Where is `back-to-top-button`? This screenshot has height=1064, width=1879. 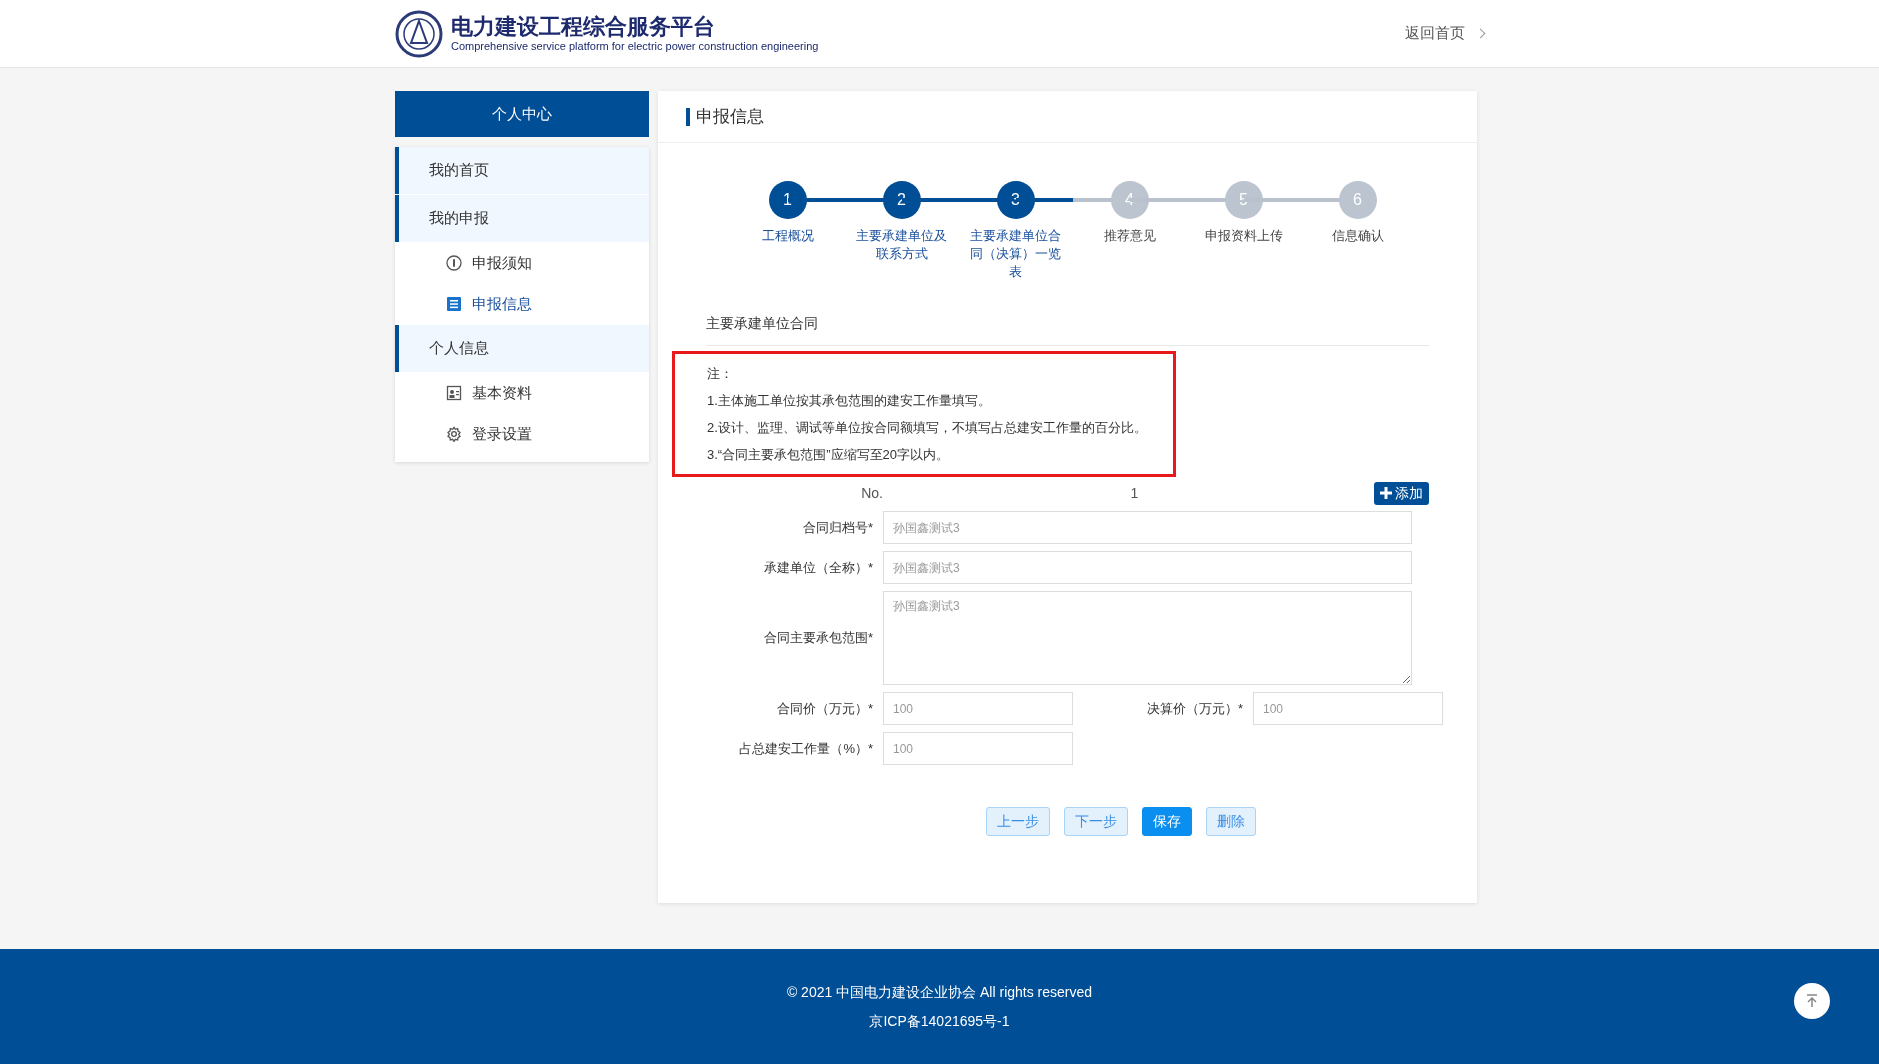
back-to-top-button is located at coordinates (1812, 1001).